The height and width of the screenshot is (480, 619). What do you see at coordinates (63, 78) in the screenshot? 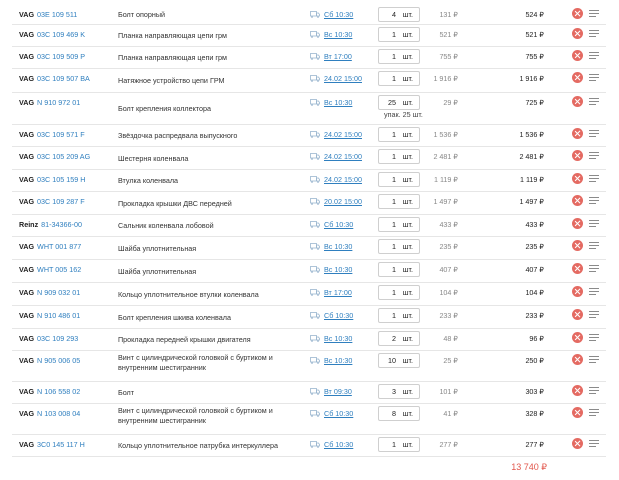
I see `article-link: 03C 109 507 BA` at bounding box center [63, 78].